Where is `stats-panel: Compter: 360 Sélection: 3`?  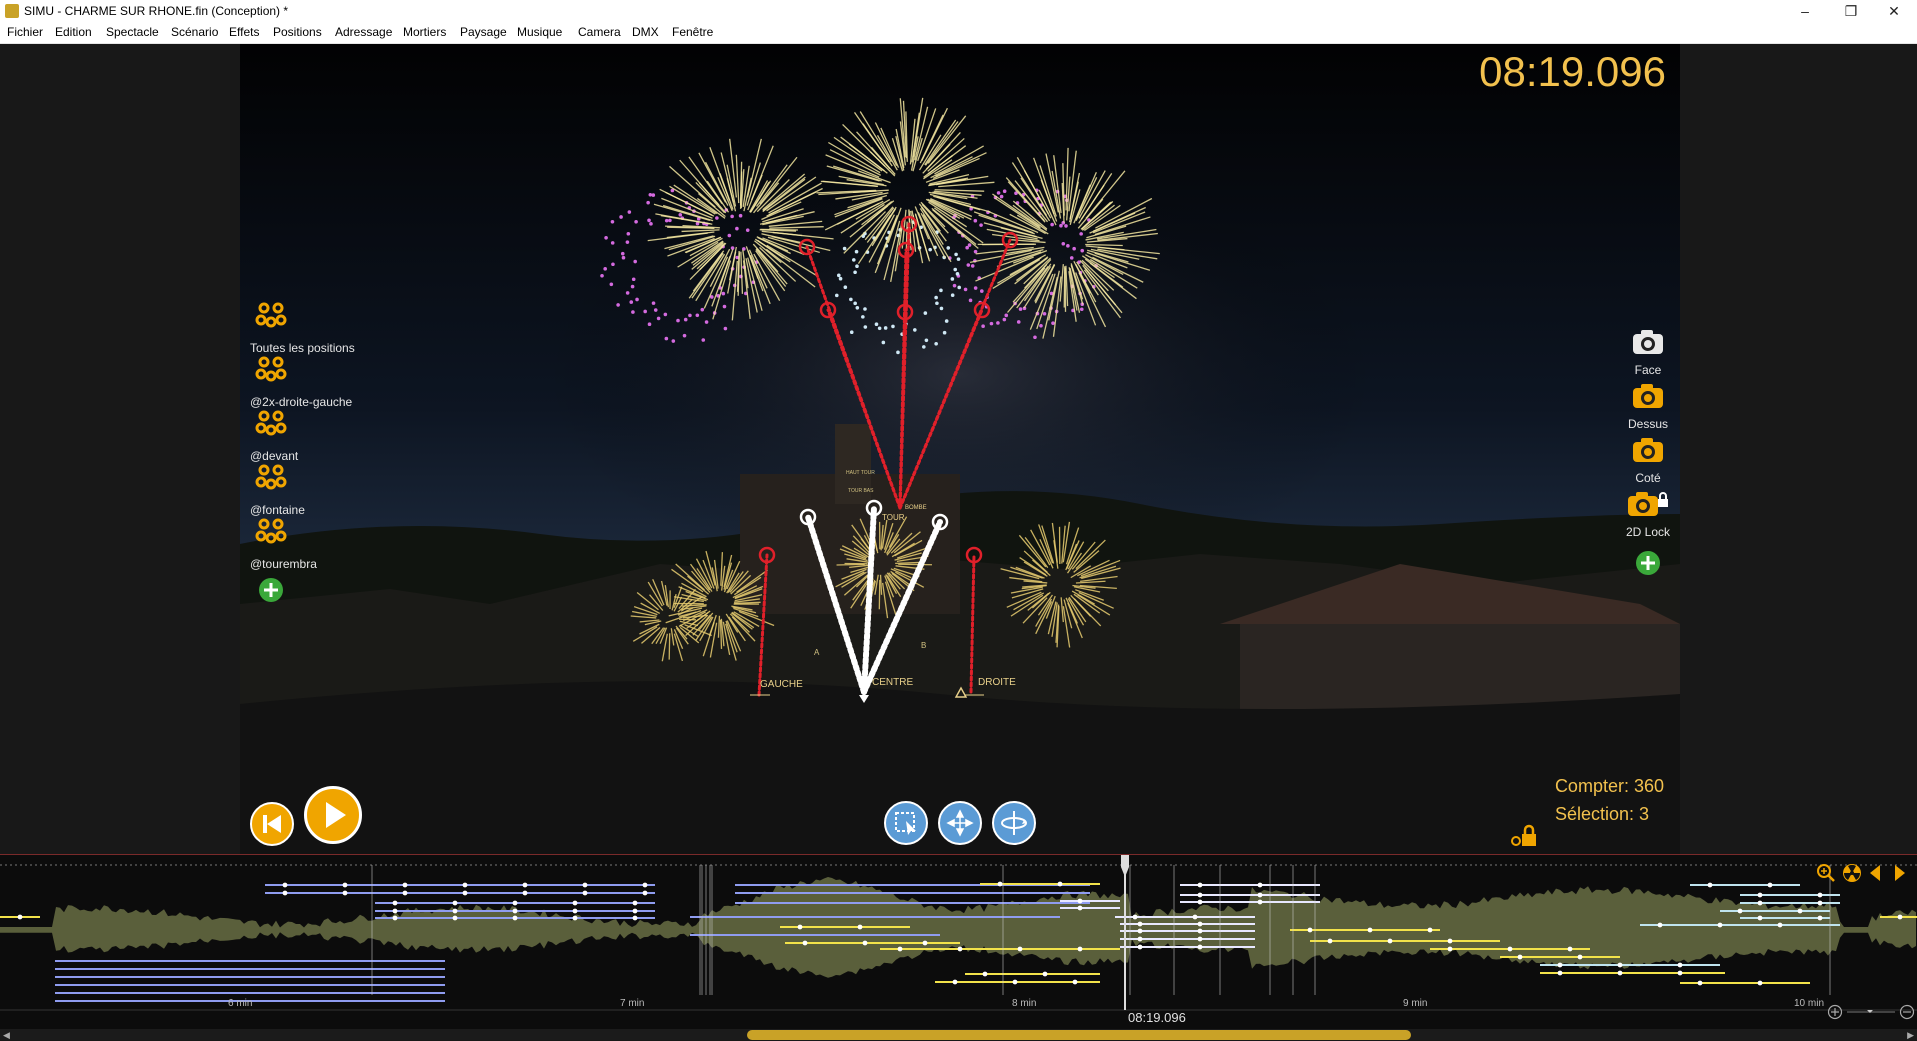 stats-panel: Compter: 360 Sélection: 3 is located at coordinates (1609, 800).